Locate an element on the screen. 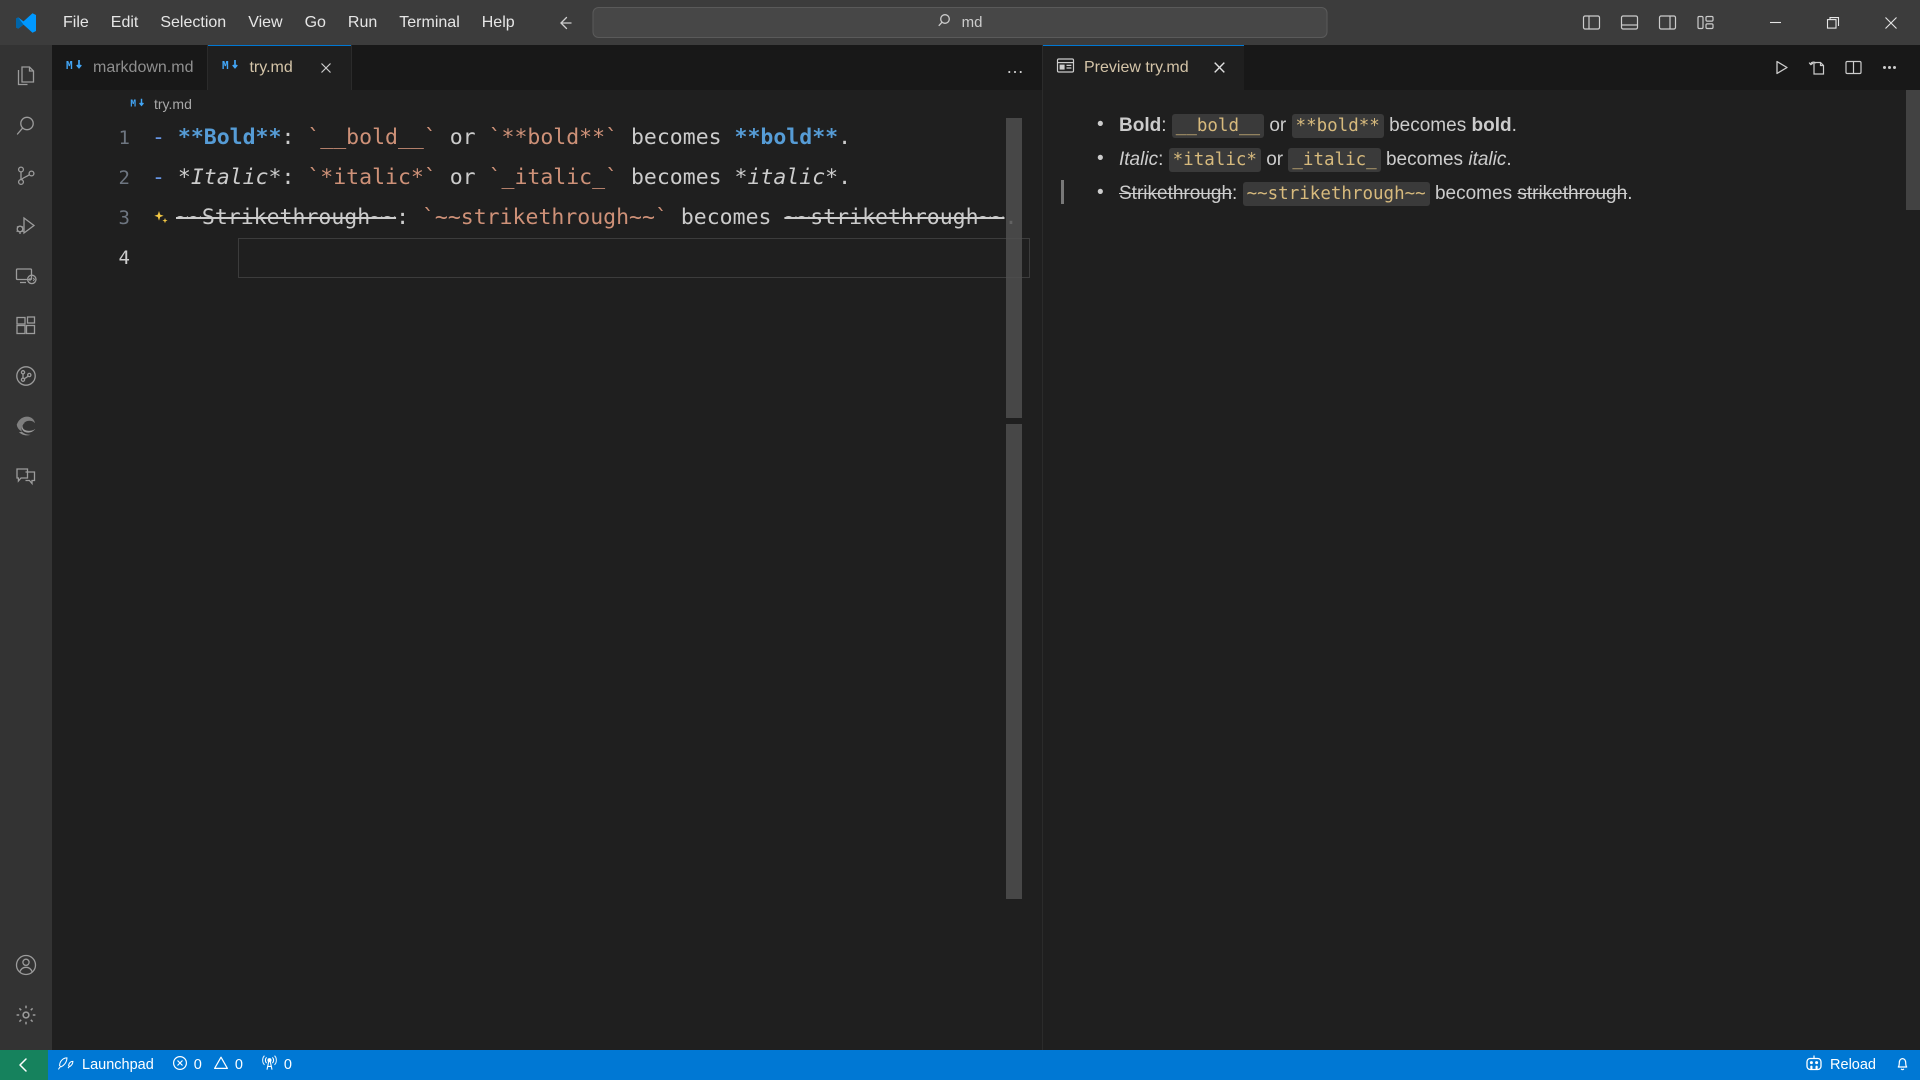  bell-icon is located at coordinates (1902, 1065).